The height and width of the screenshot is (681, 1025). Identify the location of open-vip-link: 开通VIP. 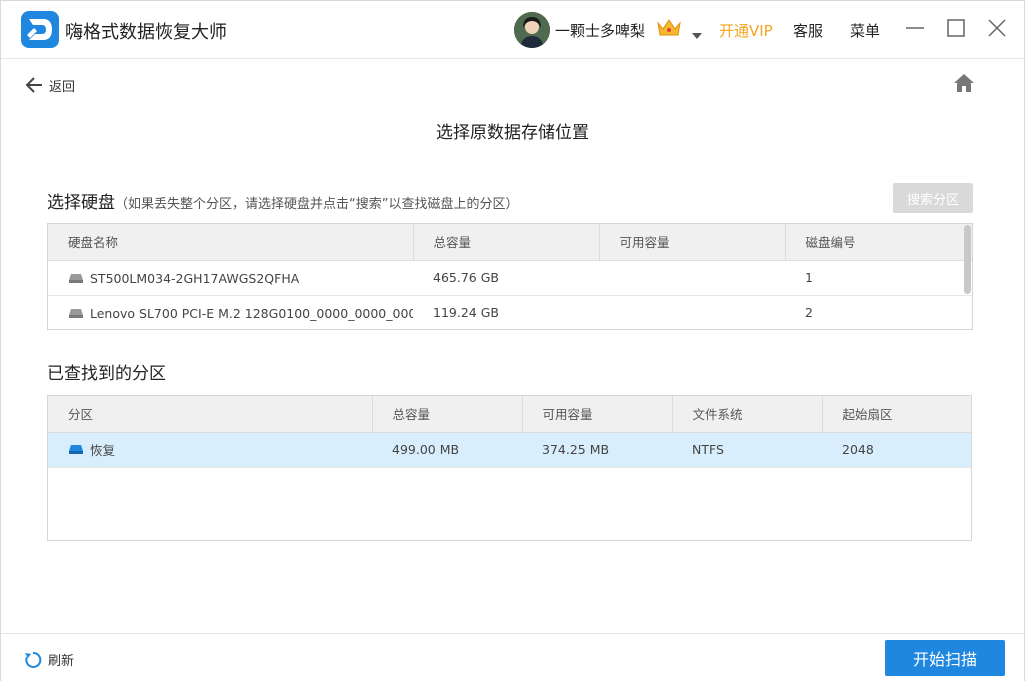
(746, 30).